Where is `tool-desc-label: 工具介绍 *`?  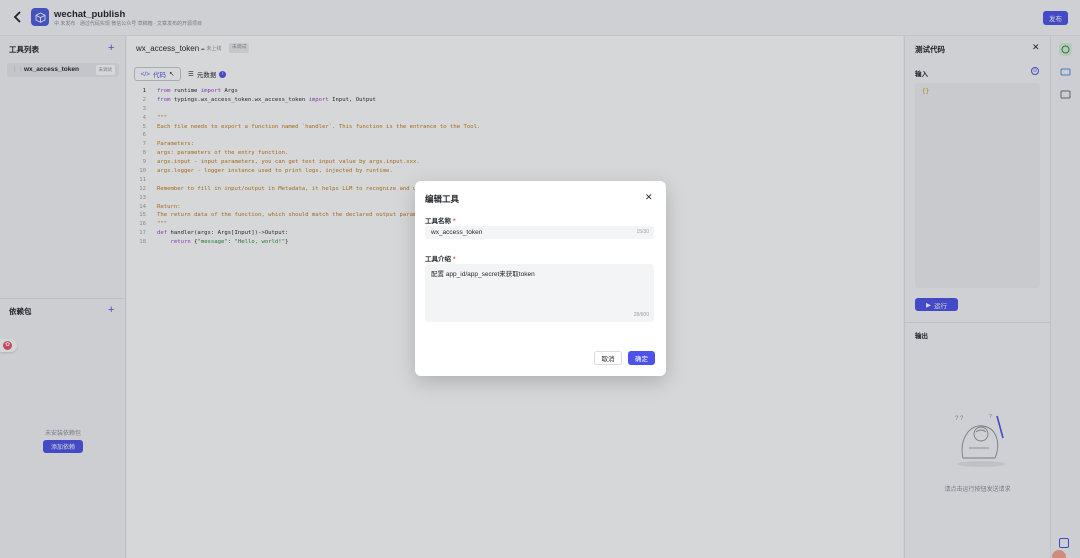
tool-desc-label: 工具介绍 * is located at coordinates (440, 258).